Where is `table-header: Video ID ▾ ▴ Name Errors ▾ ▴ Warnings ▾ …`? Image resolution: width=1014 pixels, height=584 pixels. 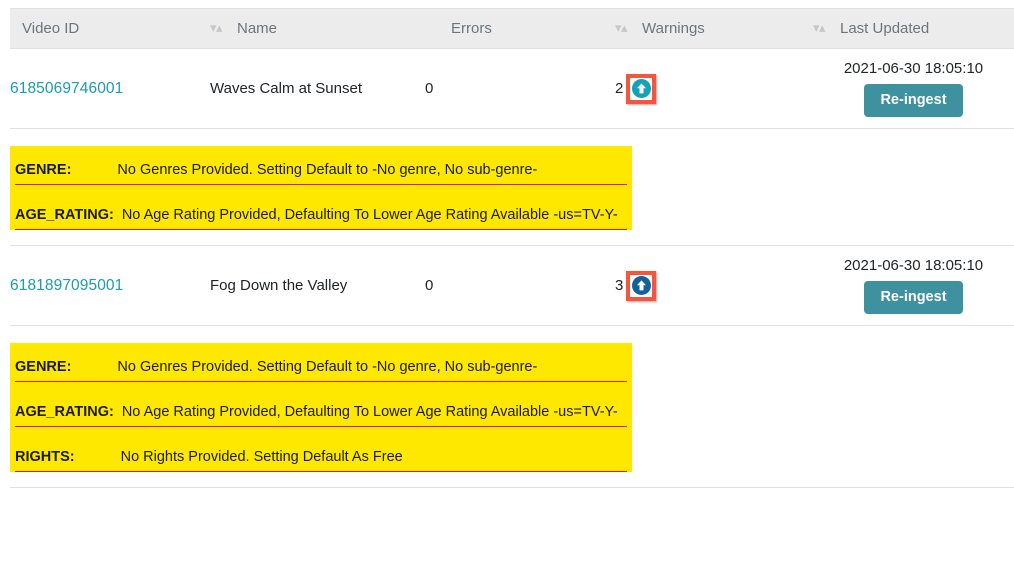 table-header: Video ID ▾ ▴ Name Errors ▾ ▴ Warnings ▾ … is located at coordinates (512, 28).